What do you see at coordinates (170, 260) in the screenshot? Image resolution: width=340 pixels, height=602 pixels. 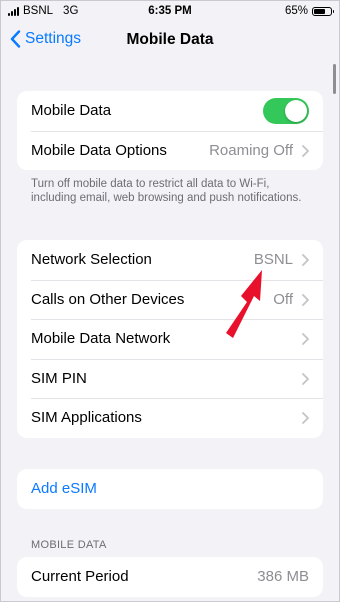 I see `network-selection-row: Network Selection BSNL` at bounding box center [170, 260].